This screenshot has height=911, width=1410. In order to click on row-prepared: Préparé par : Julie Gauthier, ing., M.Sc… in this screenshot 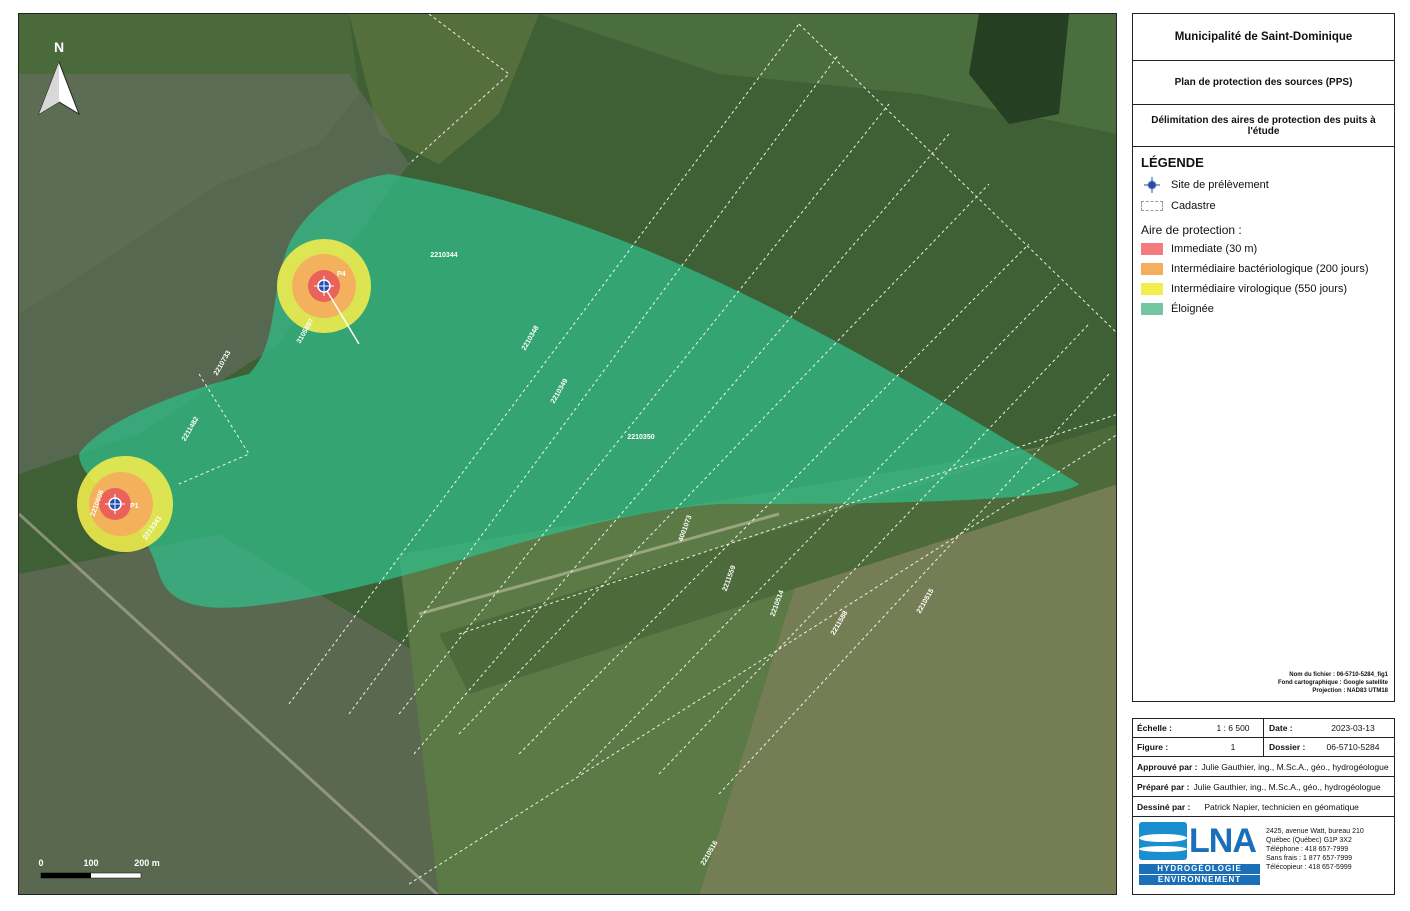, I will do `click(1263, 787)`.